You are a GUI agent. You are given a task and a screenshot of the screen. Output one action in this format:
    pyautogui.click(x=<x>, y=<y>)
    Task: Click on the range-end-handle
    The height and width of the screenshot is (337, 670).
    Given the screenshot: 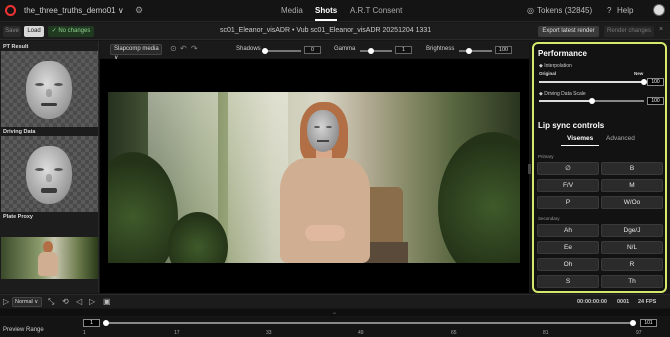 What is the action you would take?
    pyautogui.click(x=633, y=323)
    